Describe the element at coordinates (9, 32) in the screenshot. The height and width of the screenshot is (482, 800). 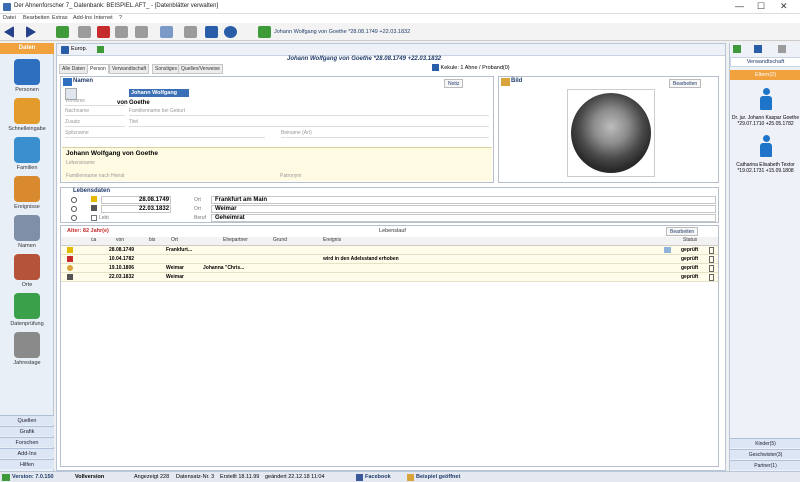
I see `back-arrow-icon` at that location.